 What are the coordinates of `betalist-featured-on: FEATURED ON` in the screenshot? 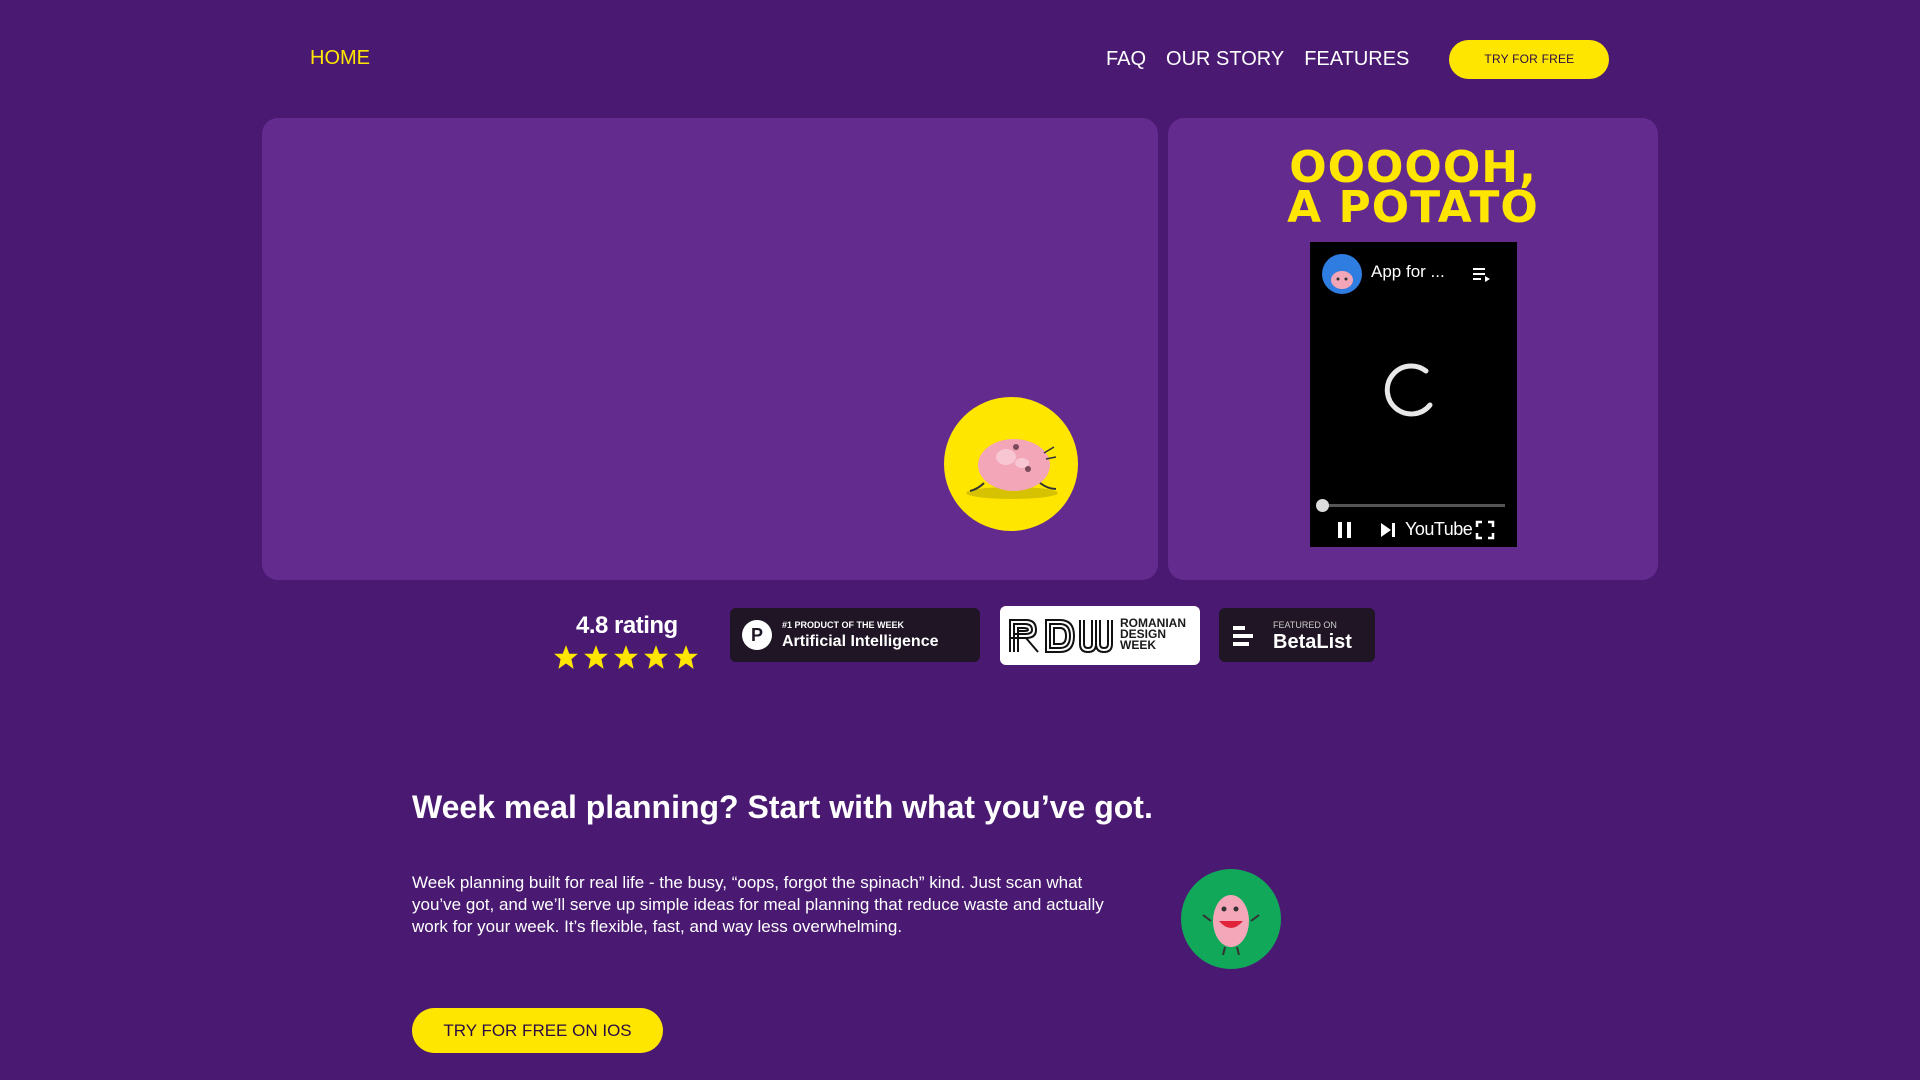 It's located at (1305, 625).